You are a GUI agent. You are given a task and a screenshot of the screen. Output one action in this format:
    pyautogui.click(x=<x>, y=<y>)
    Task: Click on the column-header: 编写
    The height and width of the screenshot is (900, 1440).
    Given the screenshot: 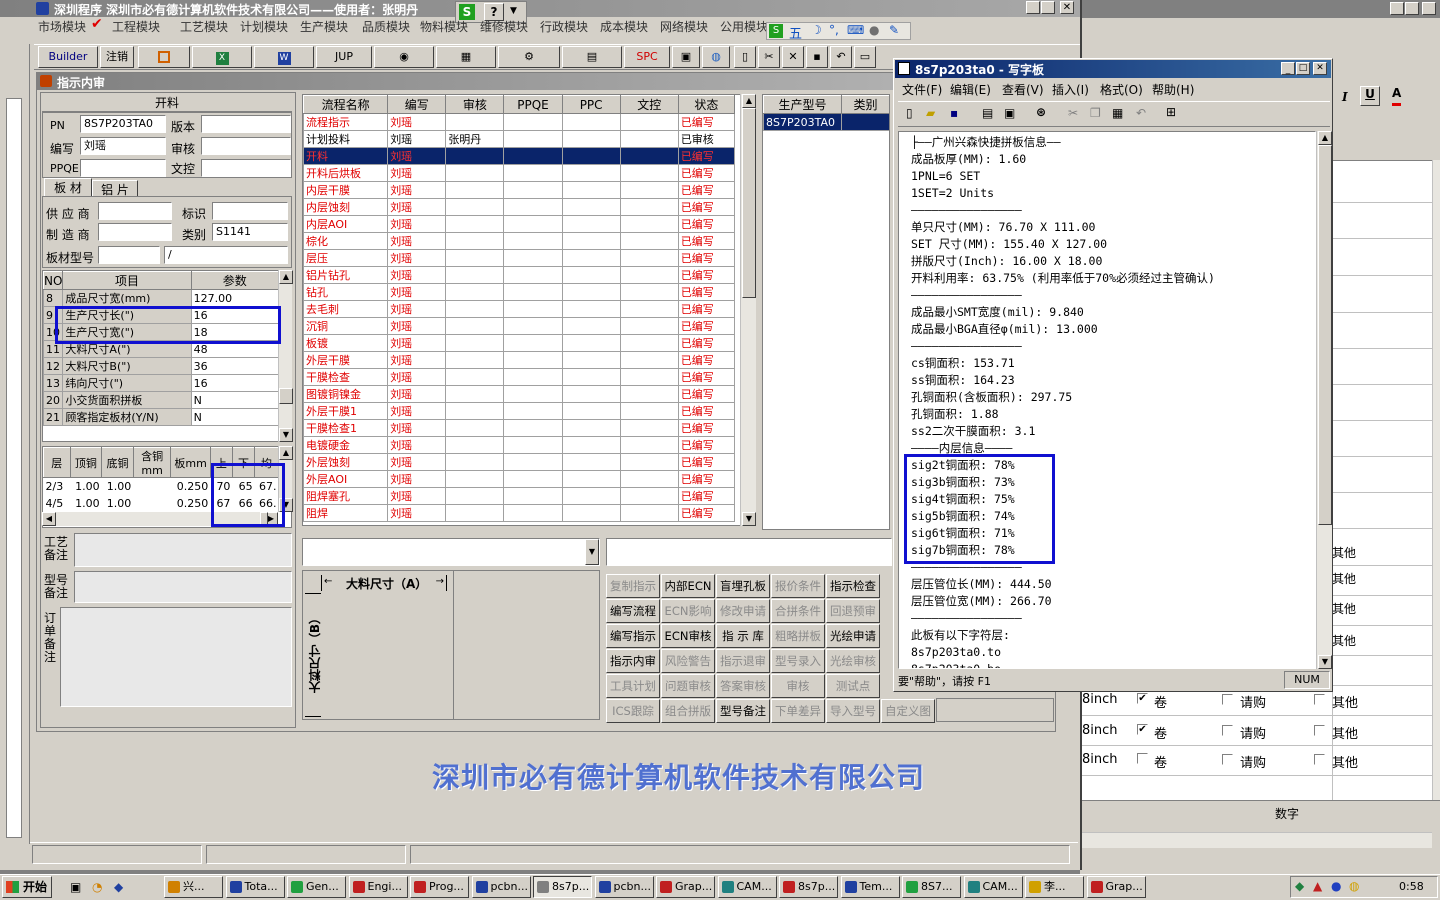 What is the action you would take?
    pyautogui.click(x=417, y=104)
    